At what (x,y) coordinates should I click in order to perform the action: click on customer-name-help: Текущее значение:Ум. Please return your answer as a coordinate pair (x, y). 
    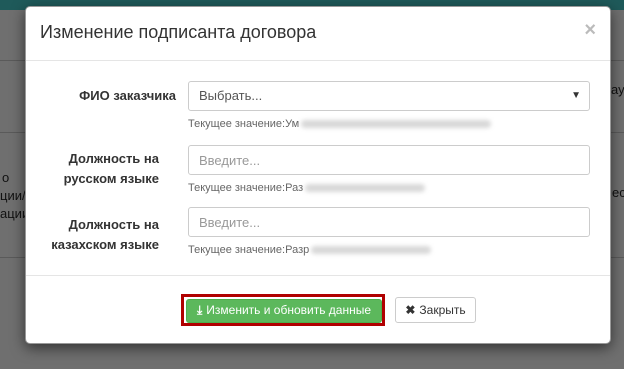
    Looking at the image, I should click on (340, 124).